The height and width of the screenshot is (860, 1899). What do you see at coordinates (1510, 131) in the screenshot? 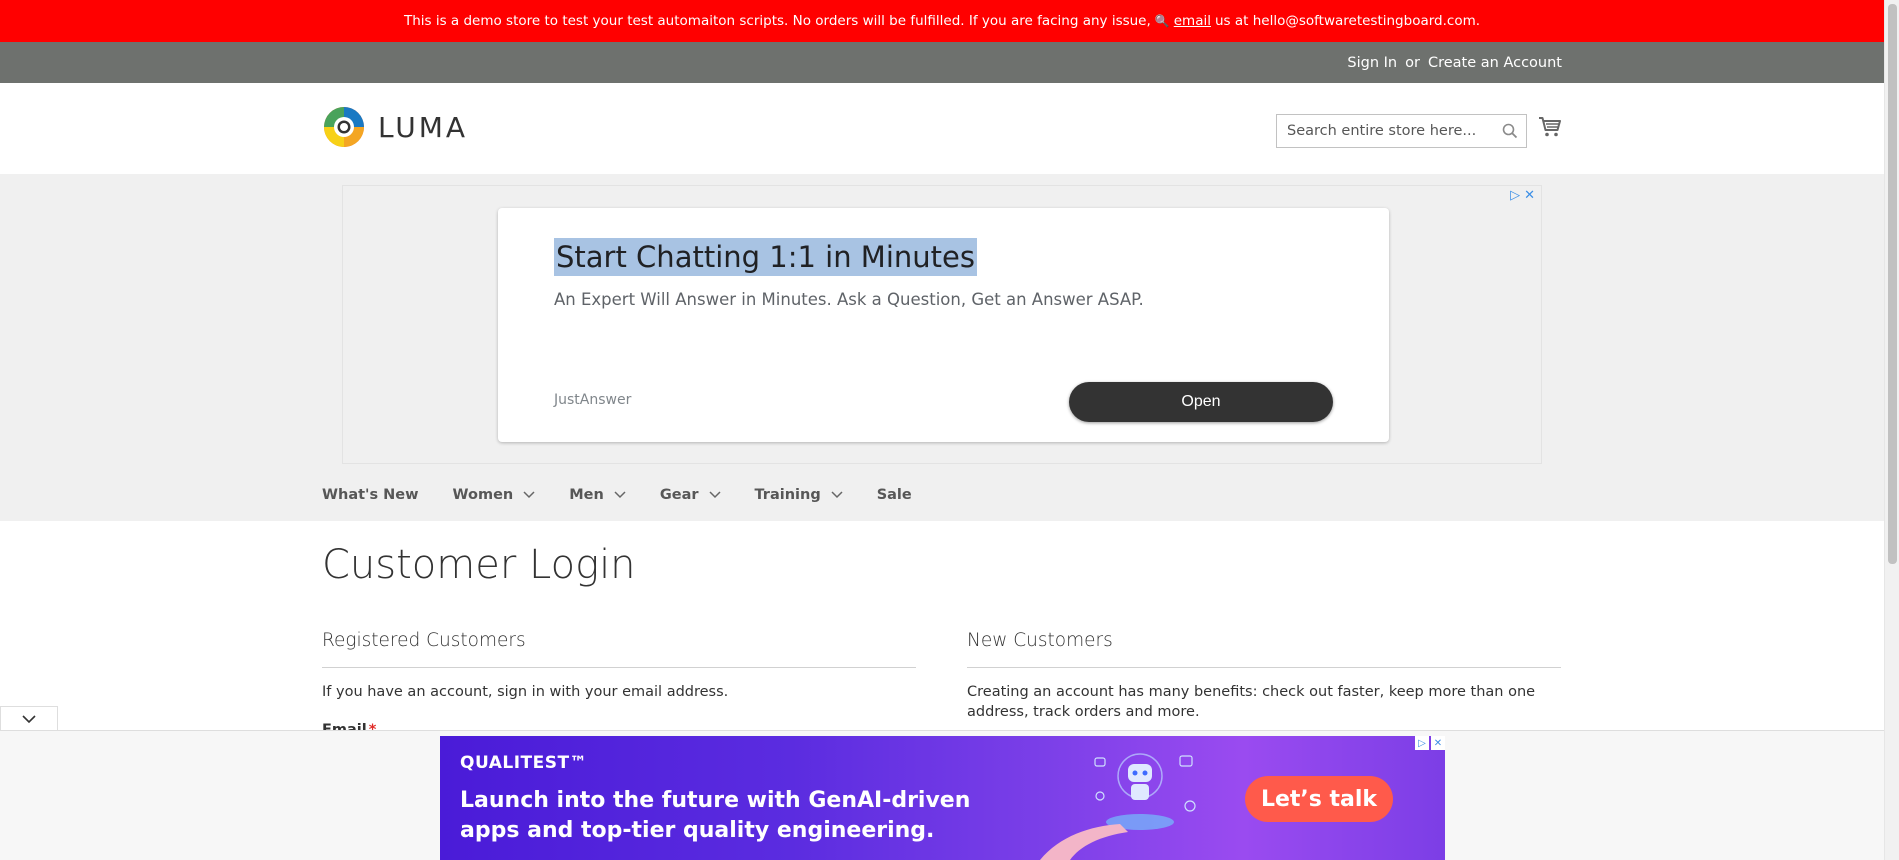
I see `search-icon` at bounding box center [1510, 131].